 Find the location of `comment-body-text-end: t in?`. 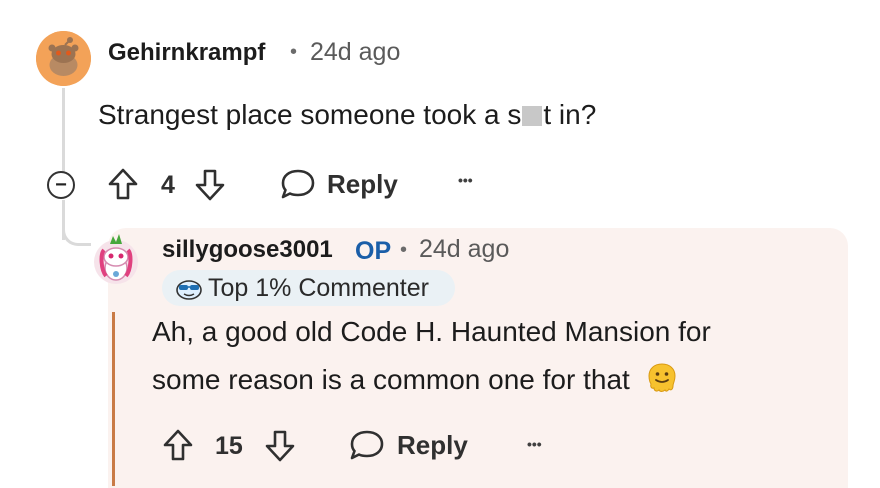

comment-body-text-end: t in? is located at coordinates (570, 114).